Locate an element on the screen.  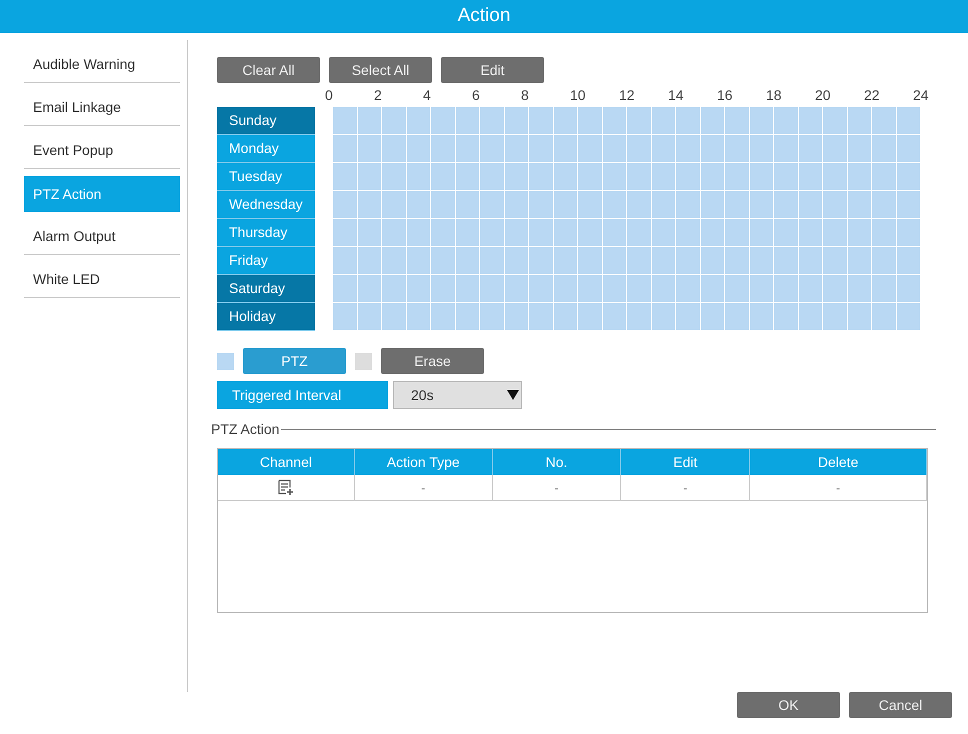
day-label: Saturday is located at coordinates (266, 289).